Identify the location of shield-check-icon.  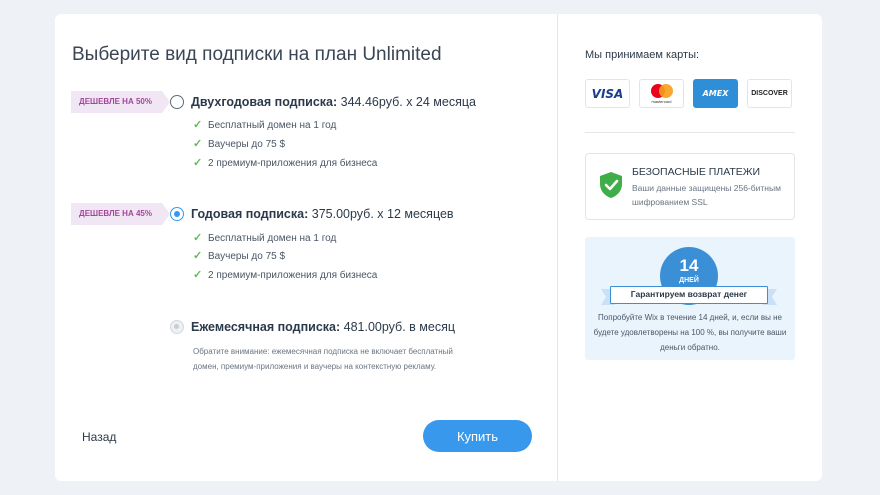
(611, 185).